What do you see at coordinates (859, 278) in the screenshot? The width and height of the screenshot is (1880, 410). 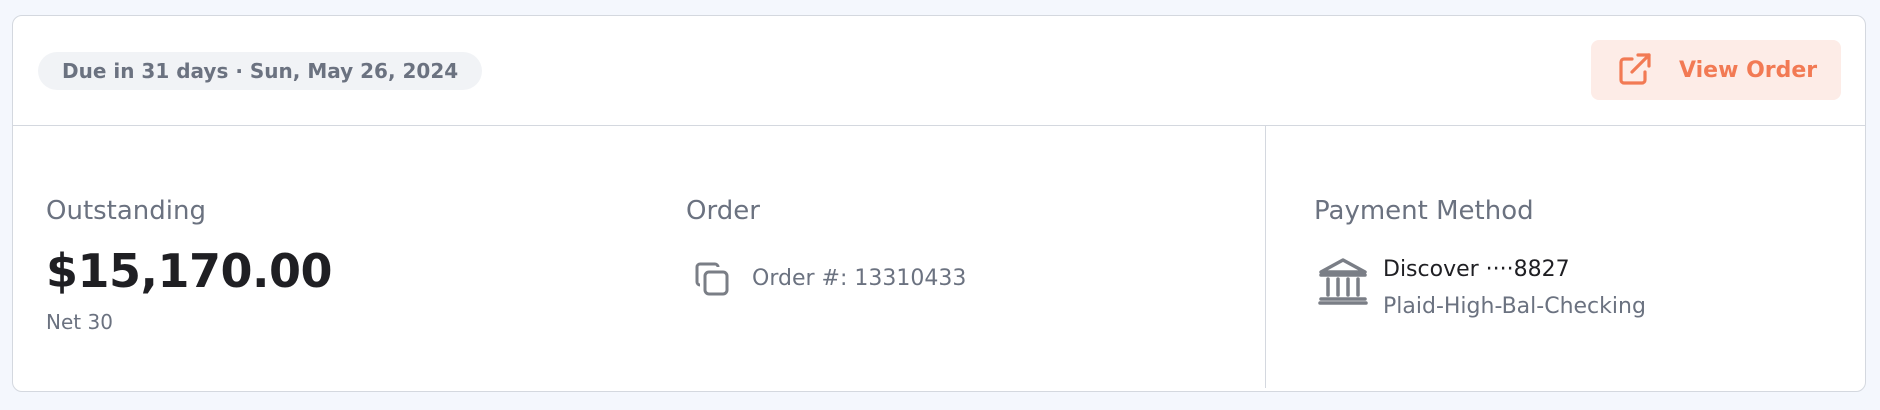 I see `order-number: Order #: 13310433` at bounding box center [859, 278].